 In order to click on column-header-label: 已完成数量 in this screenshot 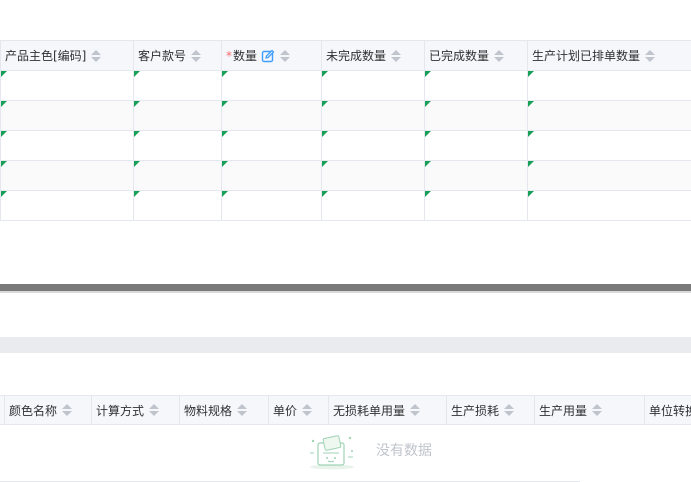, I will do `click(459, 56)`.